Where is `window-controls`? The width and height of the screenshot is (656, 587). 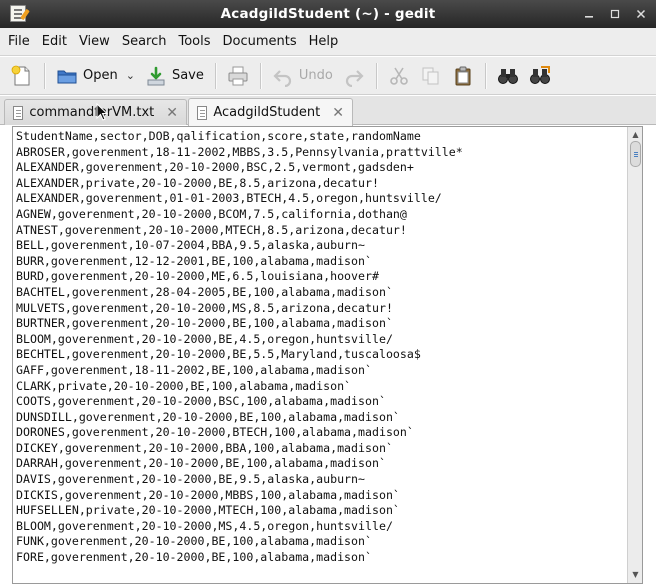 window-controls is located at coordinates (615, 14).